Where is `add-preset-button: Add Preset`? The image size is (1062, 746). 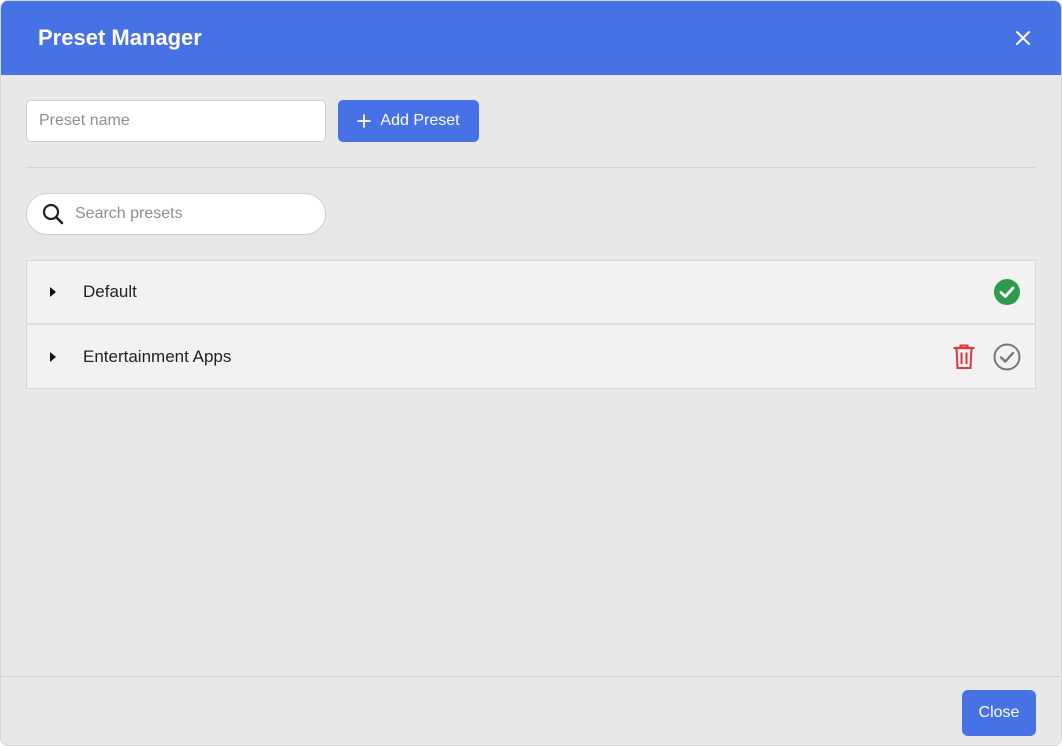
add-preset-button: Add Preset is located at coordinates (408, 121).